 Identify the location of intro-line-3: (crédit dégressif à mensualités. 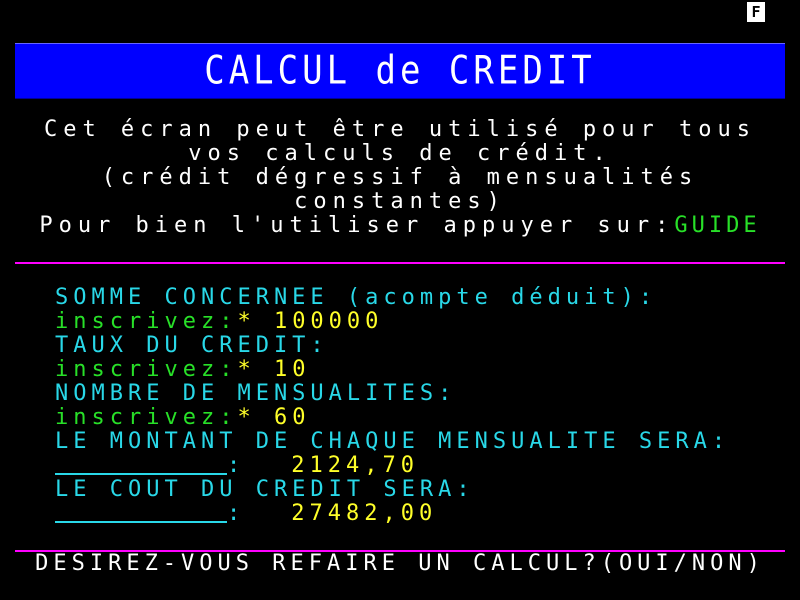
(400, 177).